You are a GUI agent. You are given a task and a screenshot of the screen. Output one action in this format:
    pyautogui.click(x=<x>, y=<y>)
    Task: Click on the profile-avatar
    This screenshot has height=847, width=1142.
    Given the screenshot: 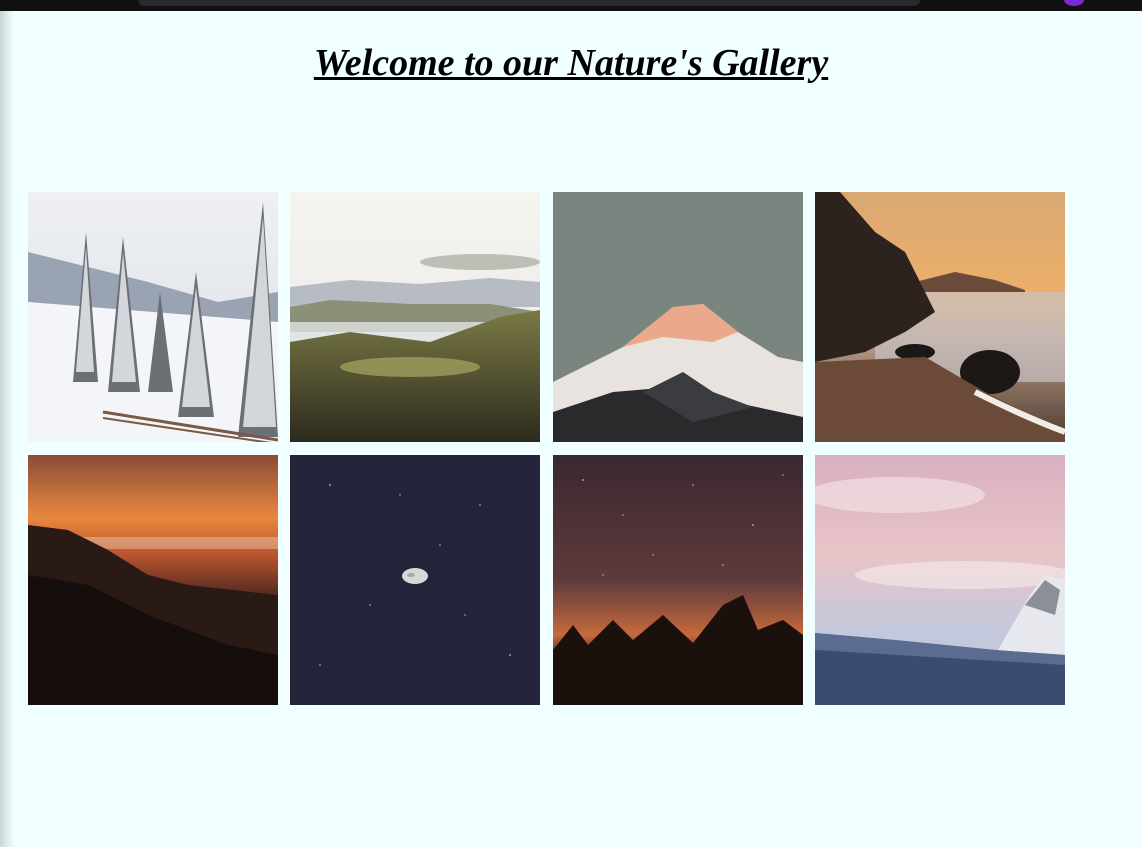 What is the action you would take?
    pyautogui.click(x=1074, y=3)
    